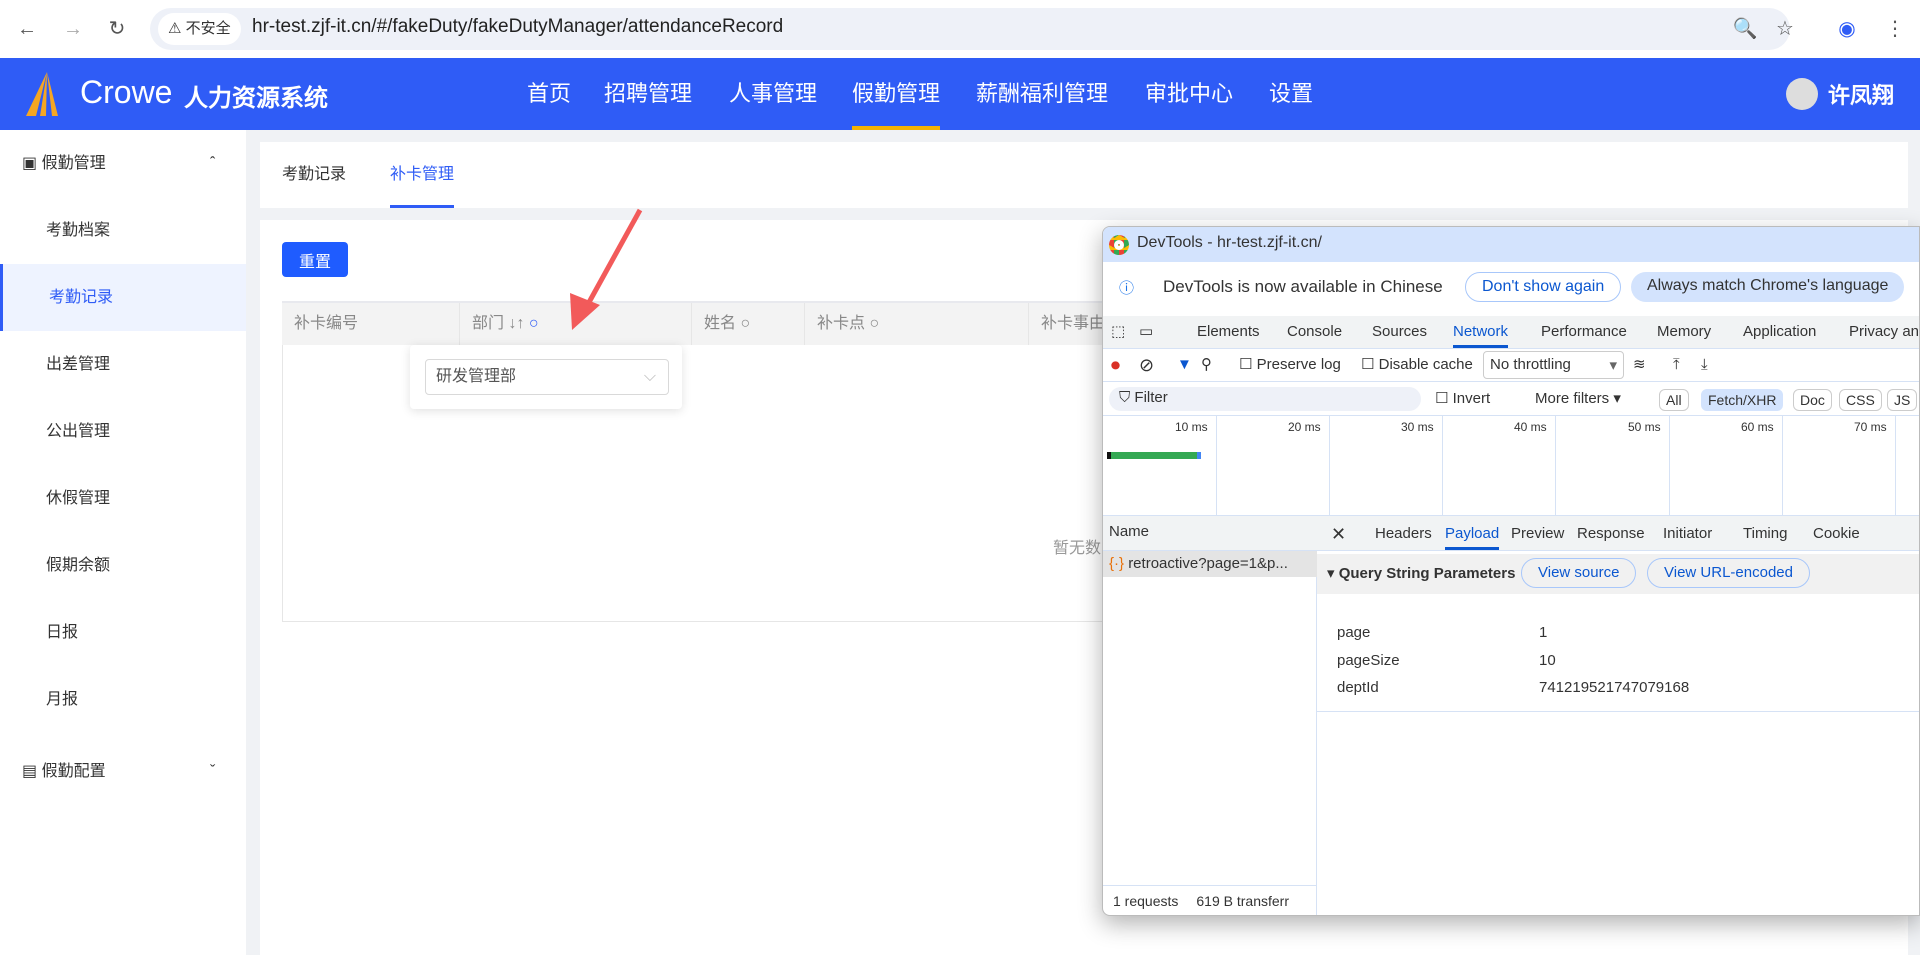 The image size is (1920, 955). I want to click on sidebar-group-attendance: ▣ 假勤管理 ˆ, so click(123, 163).